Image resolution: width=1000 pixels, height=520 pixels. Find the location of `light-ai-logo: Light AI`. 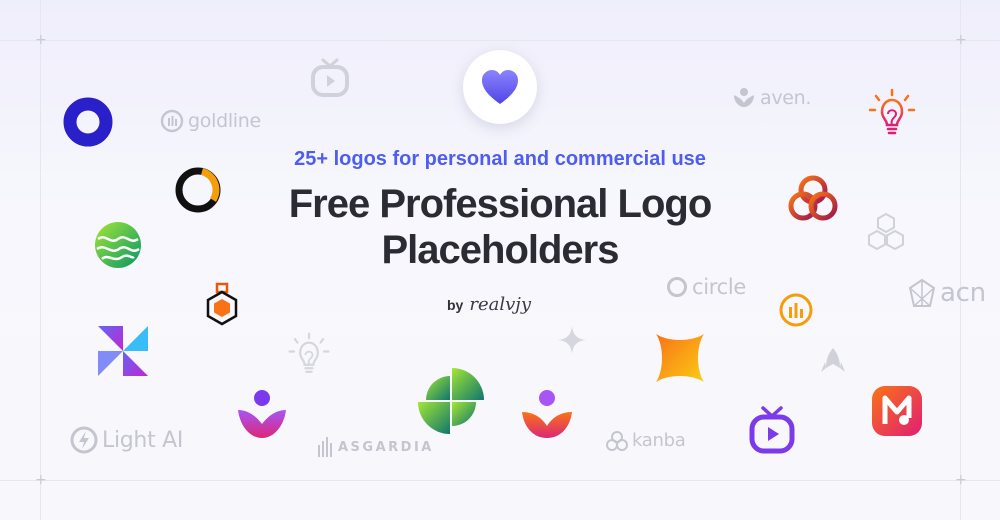

light-ai-logo: Light AI is located at coordinates (126, 440).